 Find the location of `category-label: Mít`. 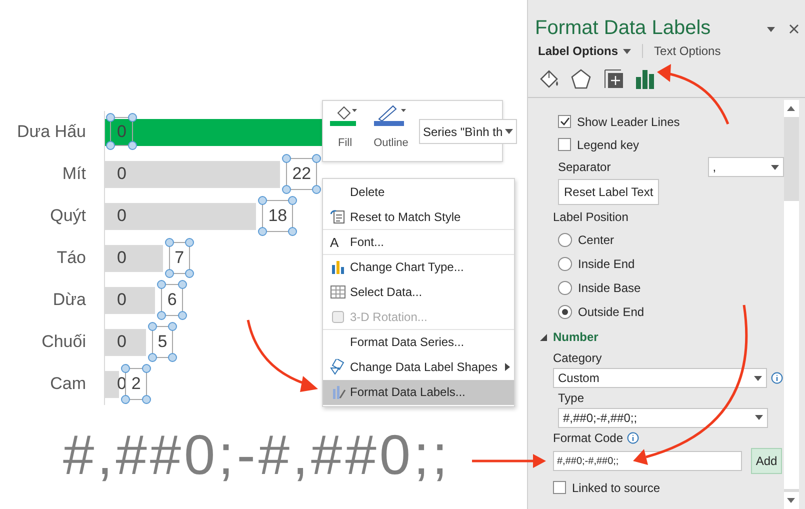

category-label: Mít is located at coordinates (74, 174).